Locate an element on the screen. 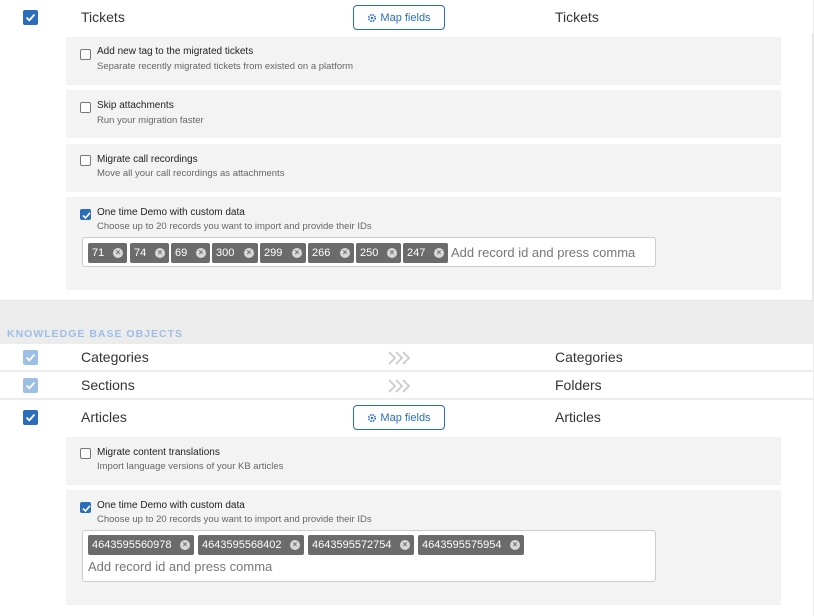  tickets-destination-label: Tickets is located at coordinates (577, 17).